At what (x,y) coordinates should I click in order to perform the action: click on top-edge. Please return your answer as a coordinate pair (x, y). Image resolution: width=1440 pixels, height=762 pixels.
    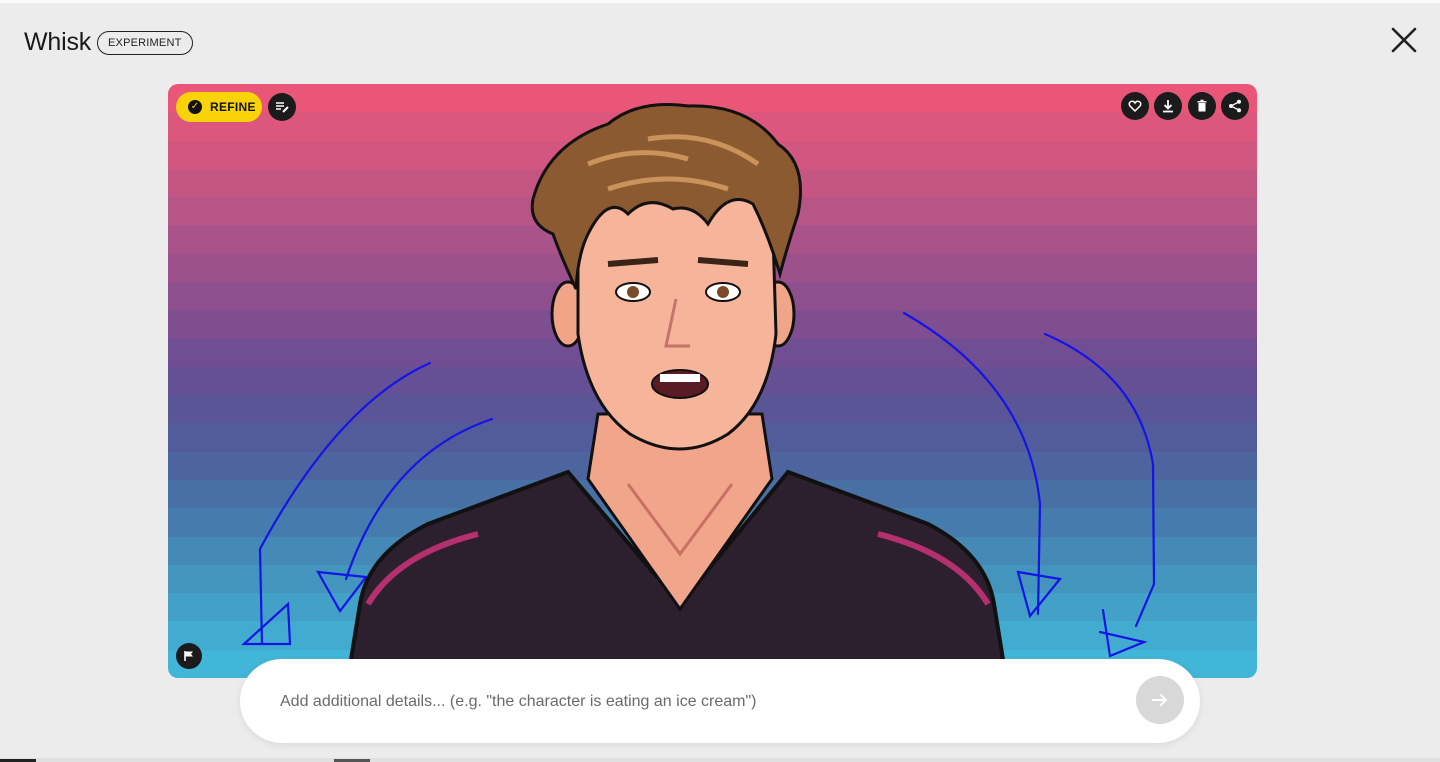
    Looking at the image, I should click on (720, 1).